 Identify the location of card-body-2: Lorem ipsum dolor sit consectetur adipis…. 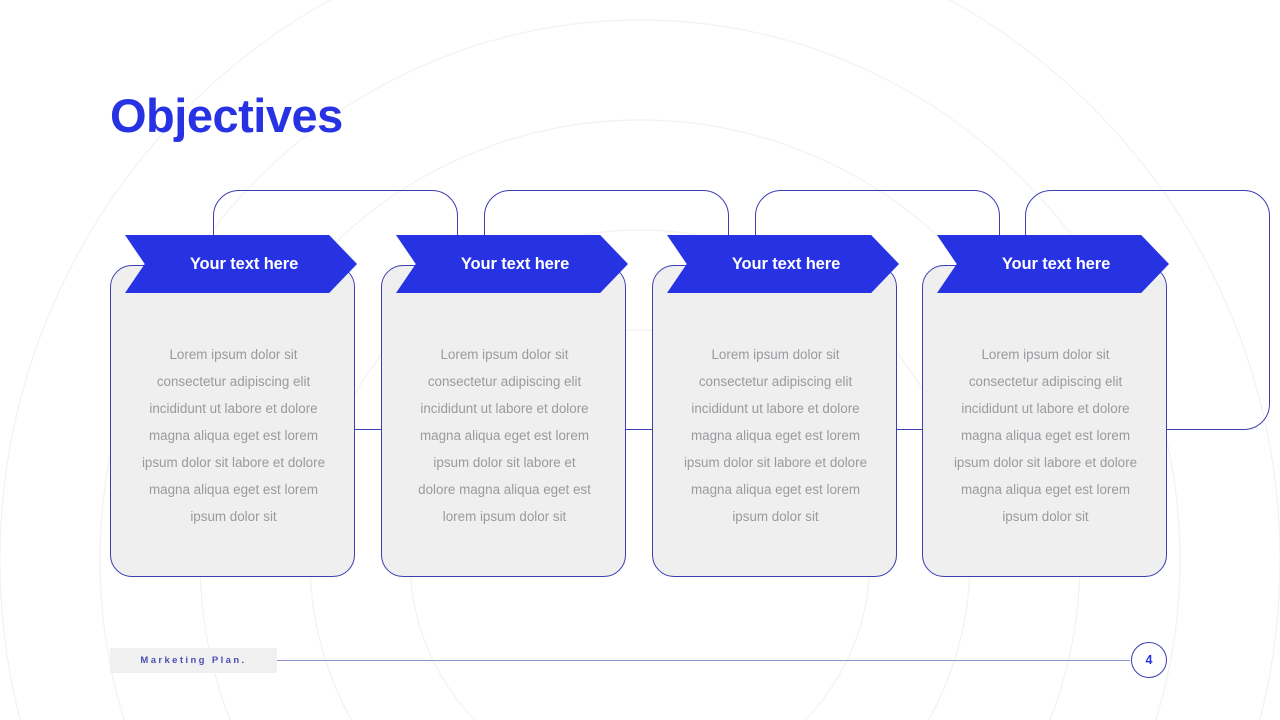
(504, 435).